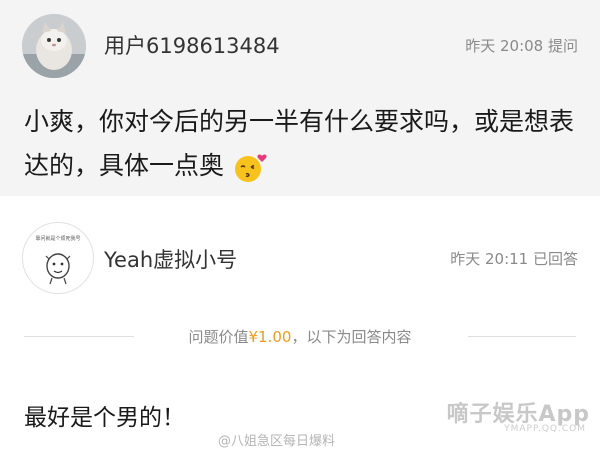  I want to click on reward-divider: 问题价值¥1.00，以下为回答内容, so click(300, 337).